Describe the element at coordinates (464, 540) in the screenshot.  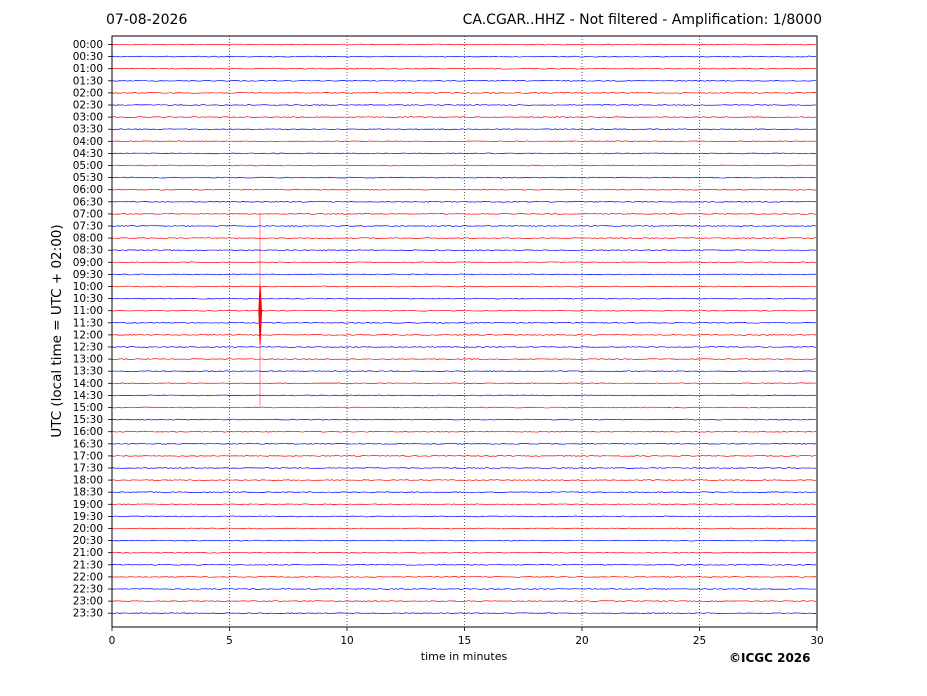
I see `trace-2030` at that location.